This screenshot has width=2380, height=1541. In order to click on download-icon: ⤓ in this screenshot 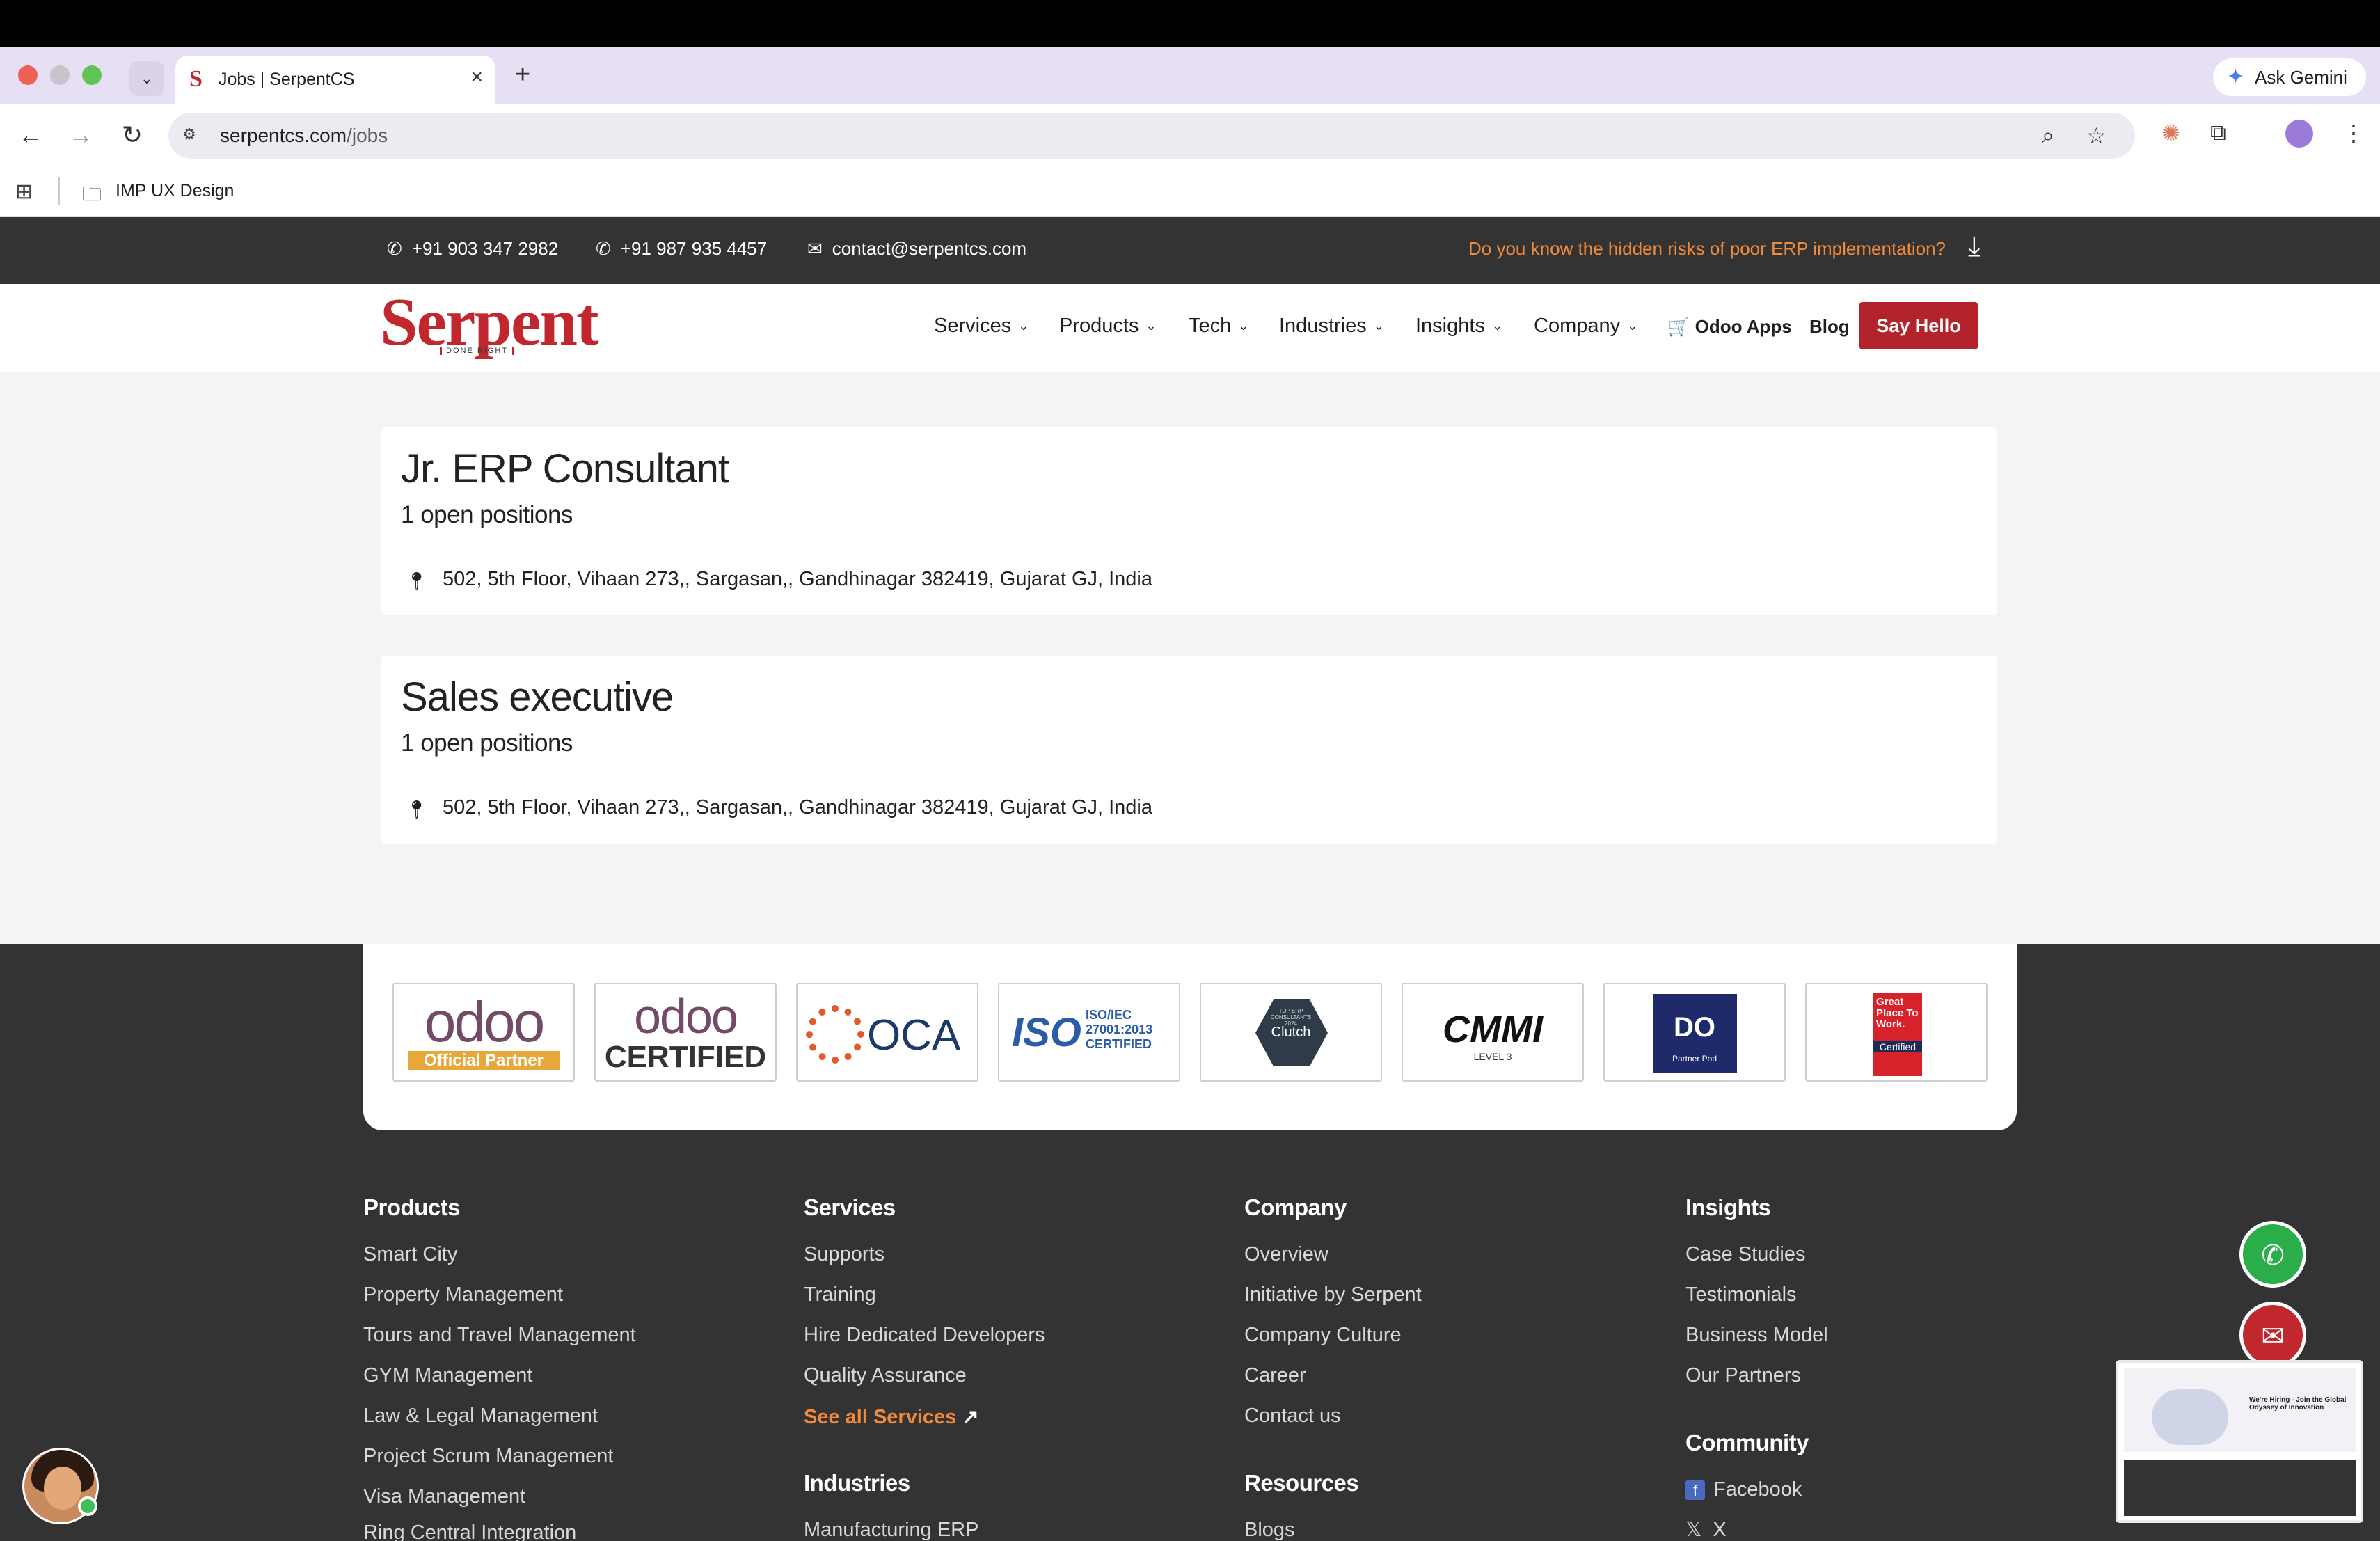, I will do `click(1975, 246)`.